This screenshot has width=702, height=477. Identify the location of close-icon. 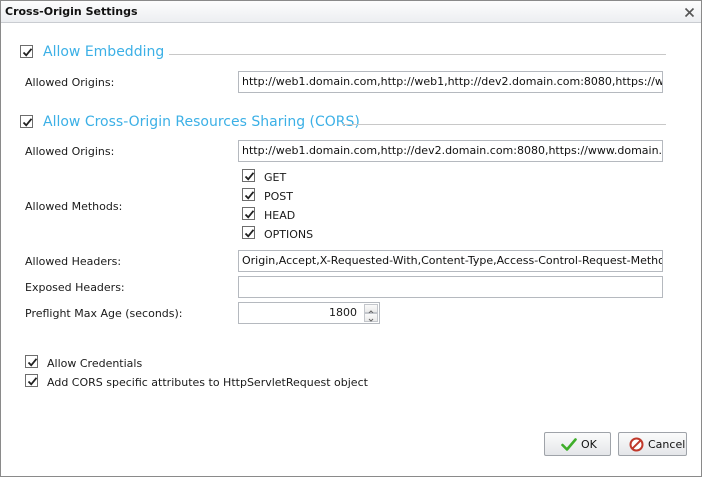
(689, 12).